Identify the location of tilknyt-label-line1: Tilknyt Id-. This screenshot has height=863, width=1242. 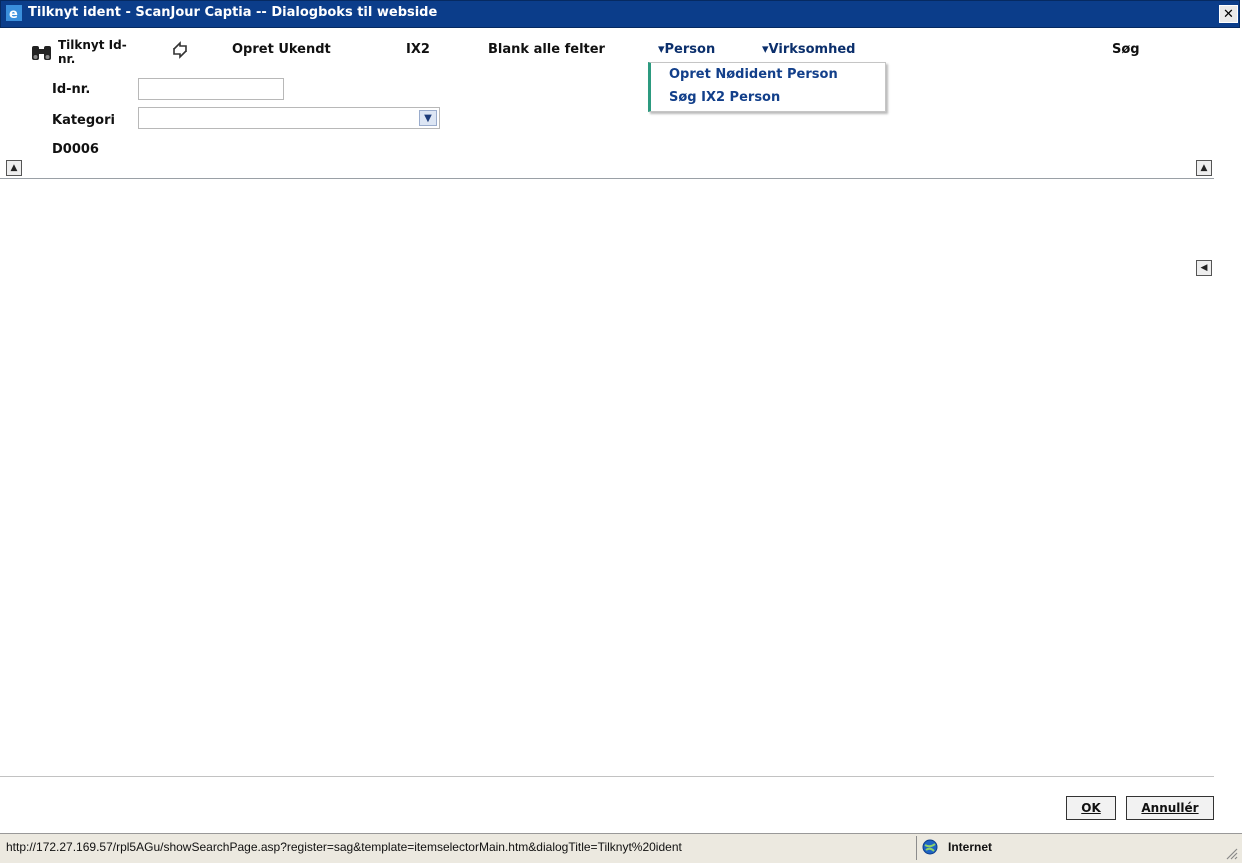
(92, 45).